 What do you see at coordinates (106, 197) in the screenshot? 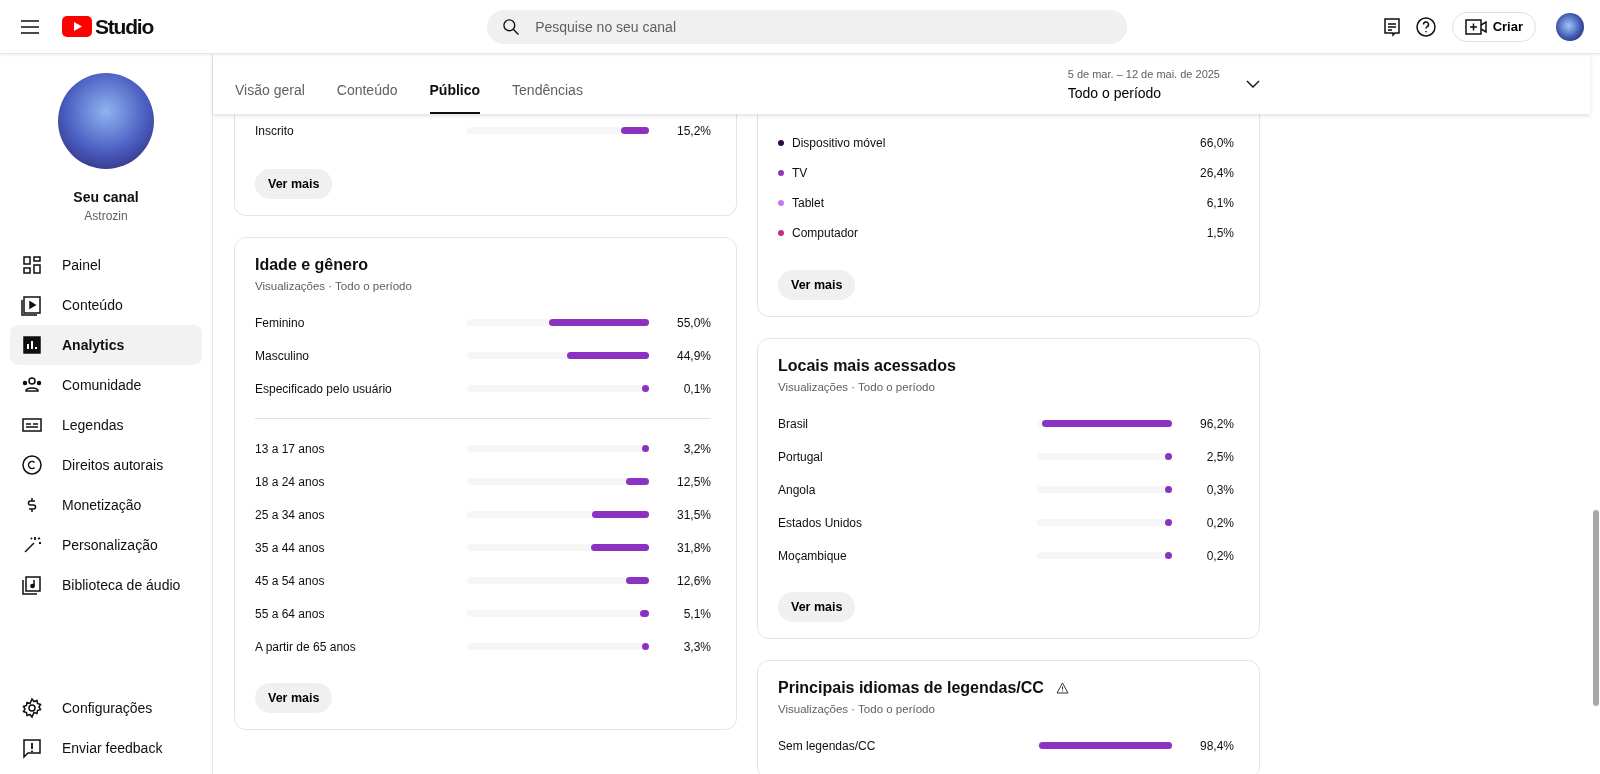
I see `channel-title: Seu canal` at bounding box center [106, 197].